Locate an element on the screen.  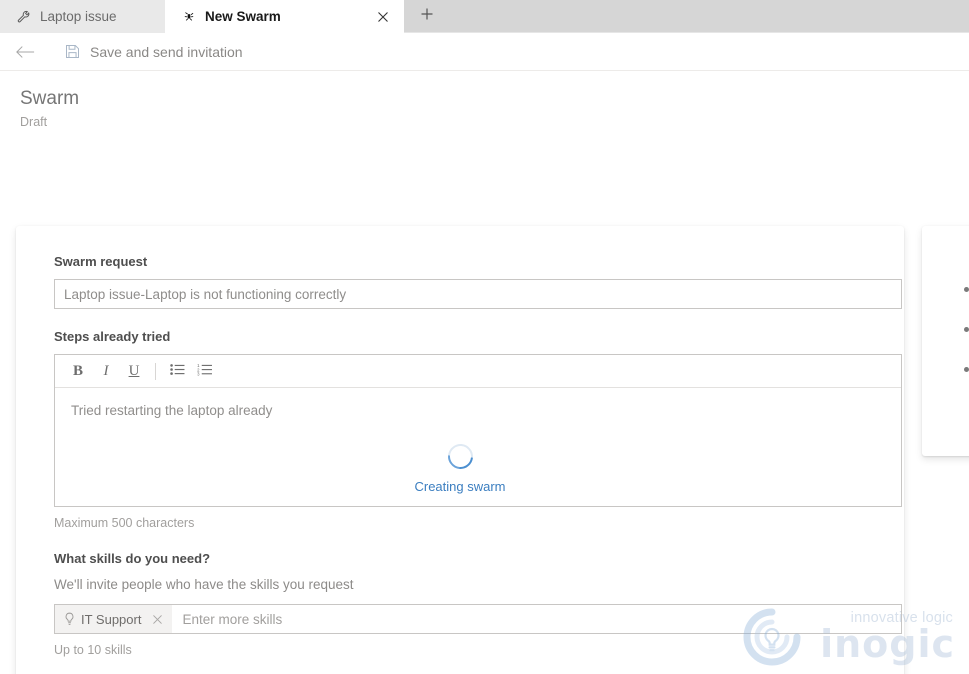
tab-label: New Swarm is located at coordinates (243, 16).